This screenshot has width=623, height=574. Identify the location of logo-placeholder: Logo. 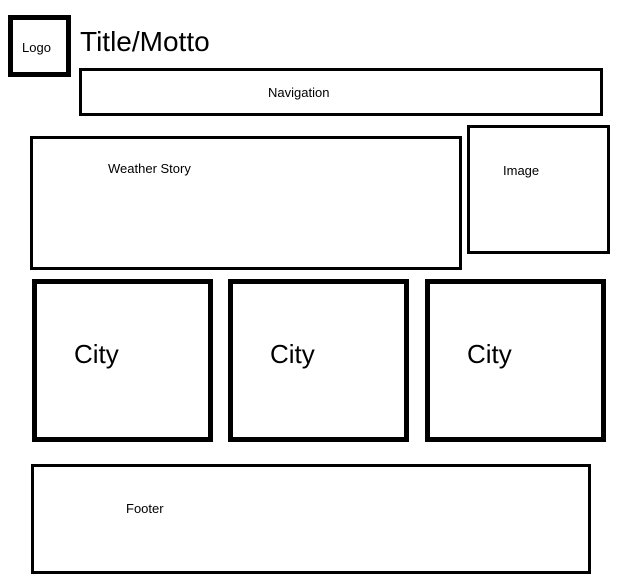
(39, 46).